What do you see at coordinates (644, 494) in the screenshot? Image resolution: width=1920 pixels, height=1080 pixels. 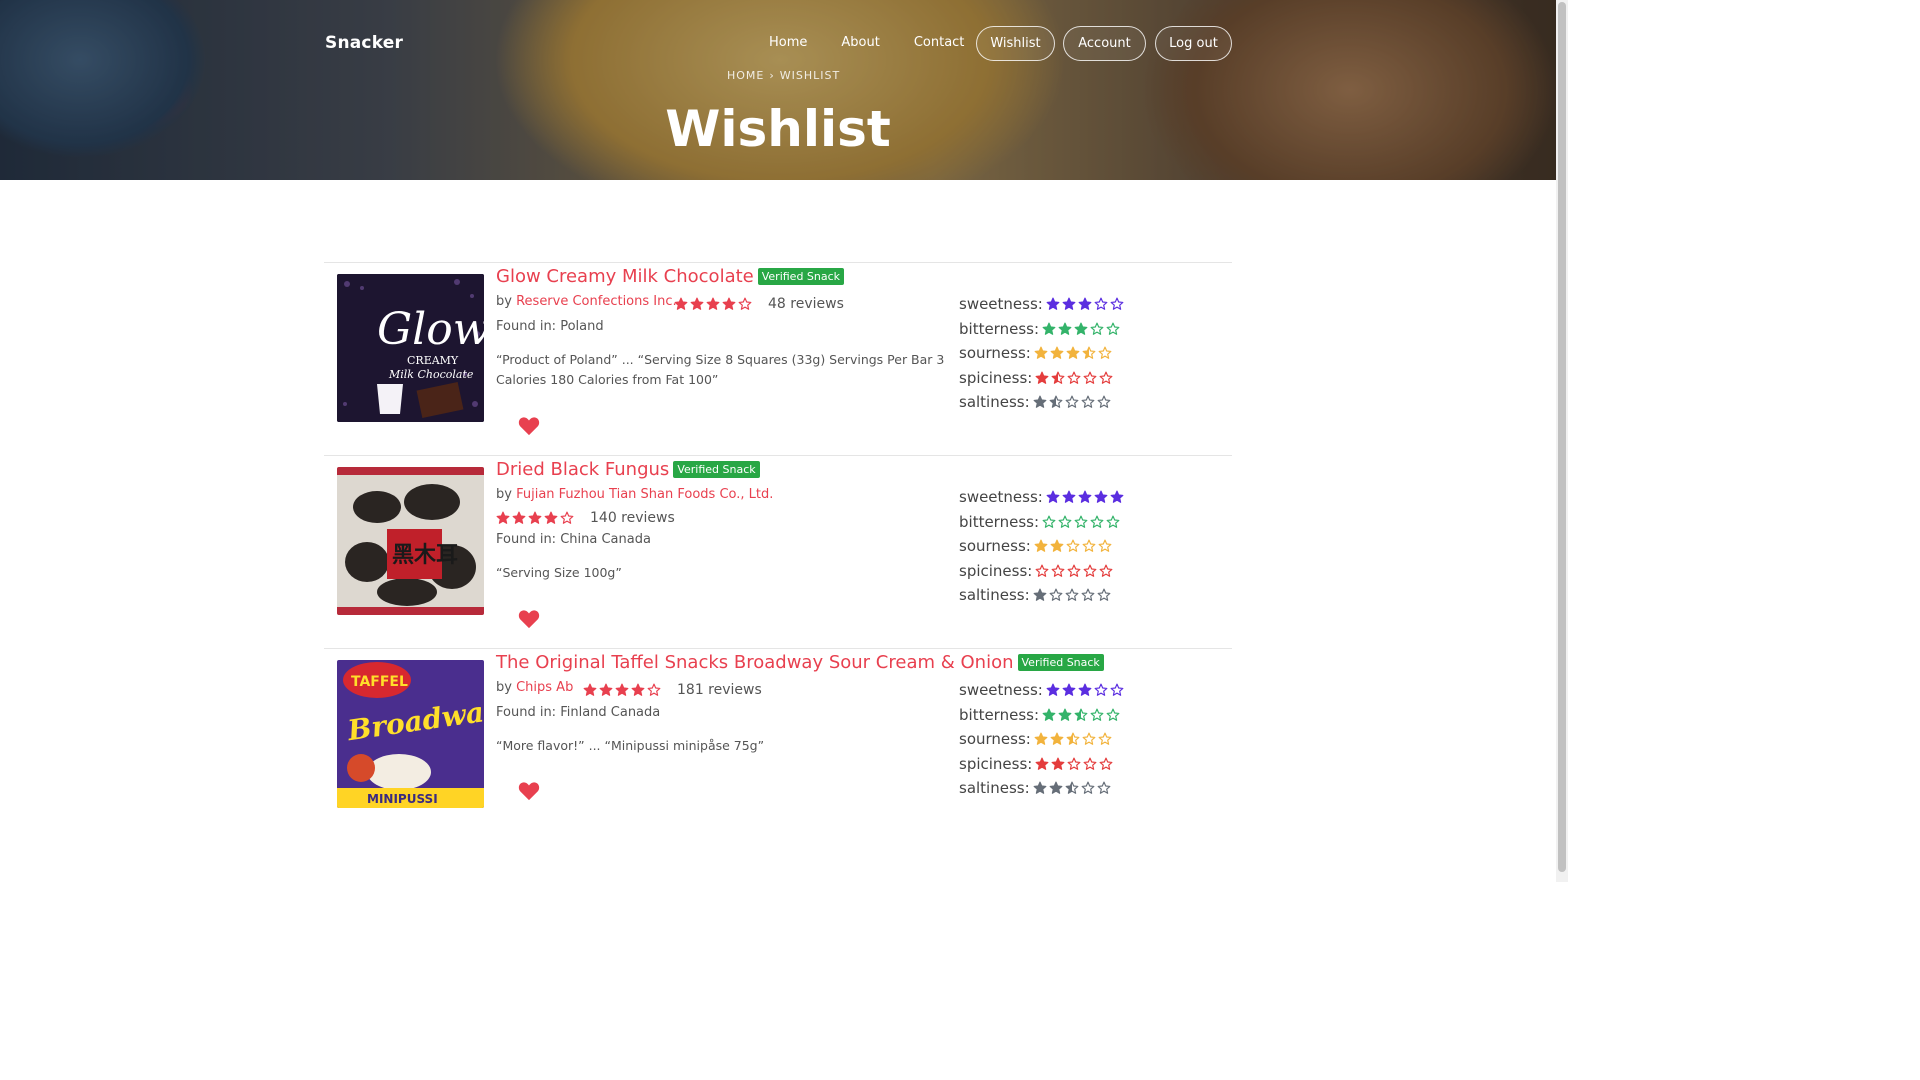 I see `maker-link: Fujian Fuzhou Tian Shan Foods Co., Ltd.` at bounding box center [644, 494].